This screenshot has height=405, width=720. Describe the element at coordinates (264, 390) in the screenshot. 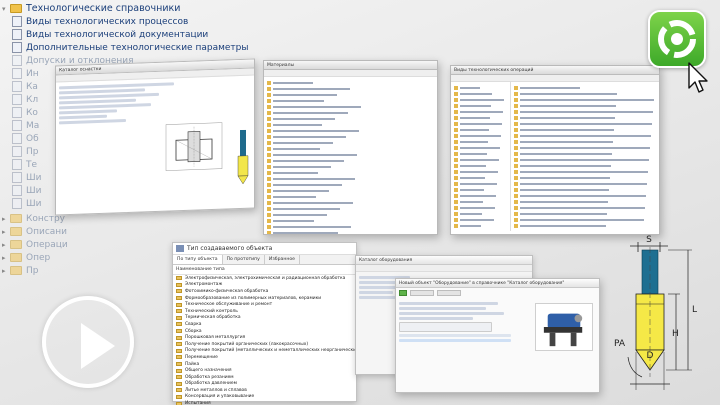

I see `object-type-row: Литье металлов и сплавов` at that location.